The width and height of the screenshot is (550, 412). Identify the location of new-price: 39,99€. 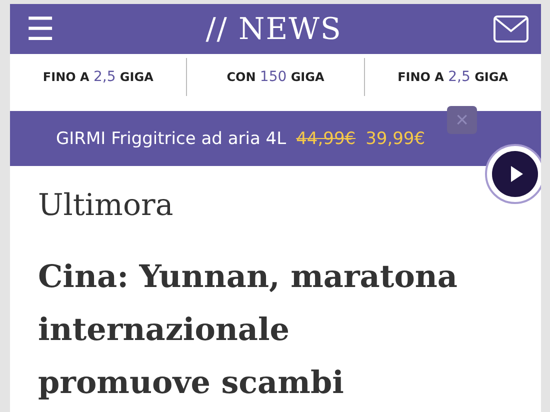
(396, 138).